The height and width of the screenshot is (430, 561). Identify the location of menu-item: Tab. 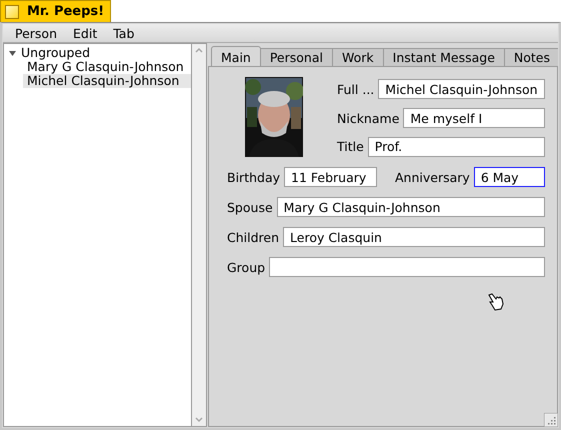
(123, 33).